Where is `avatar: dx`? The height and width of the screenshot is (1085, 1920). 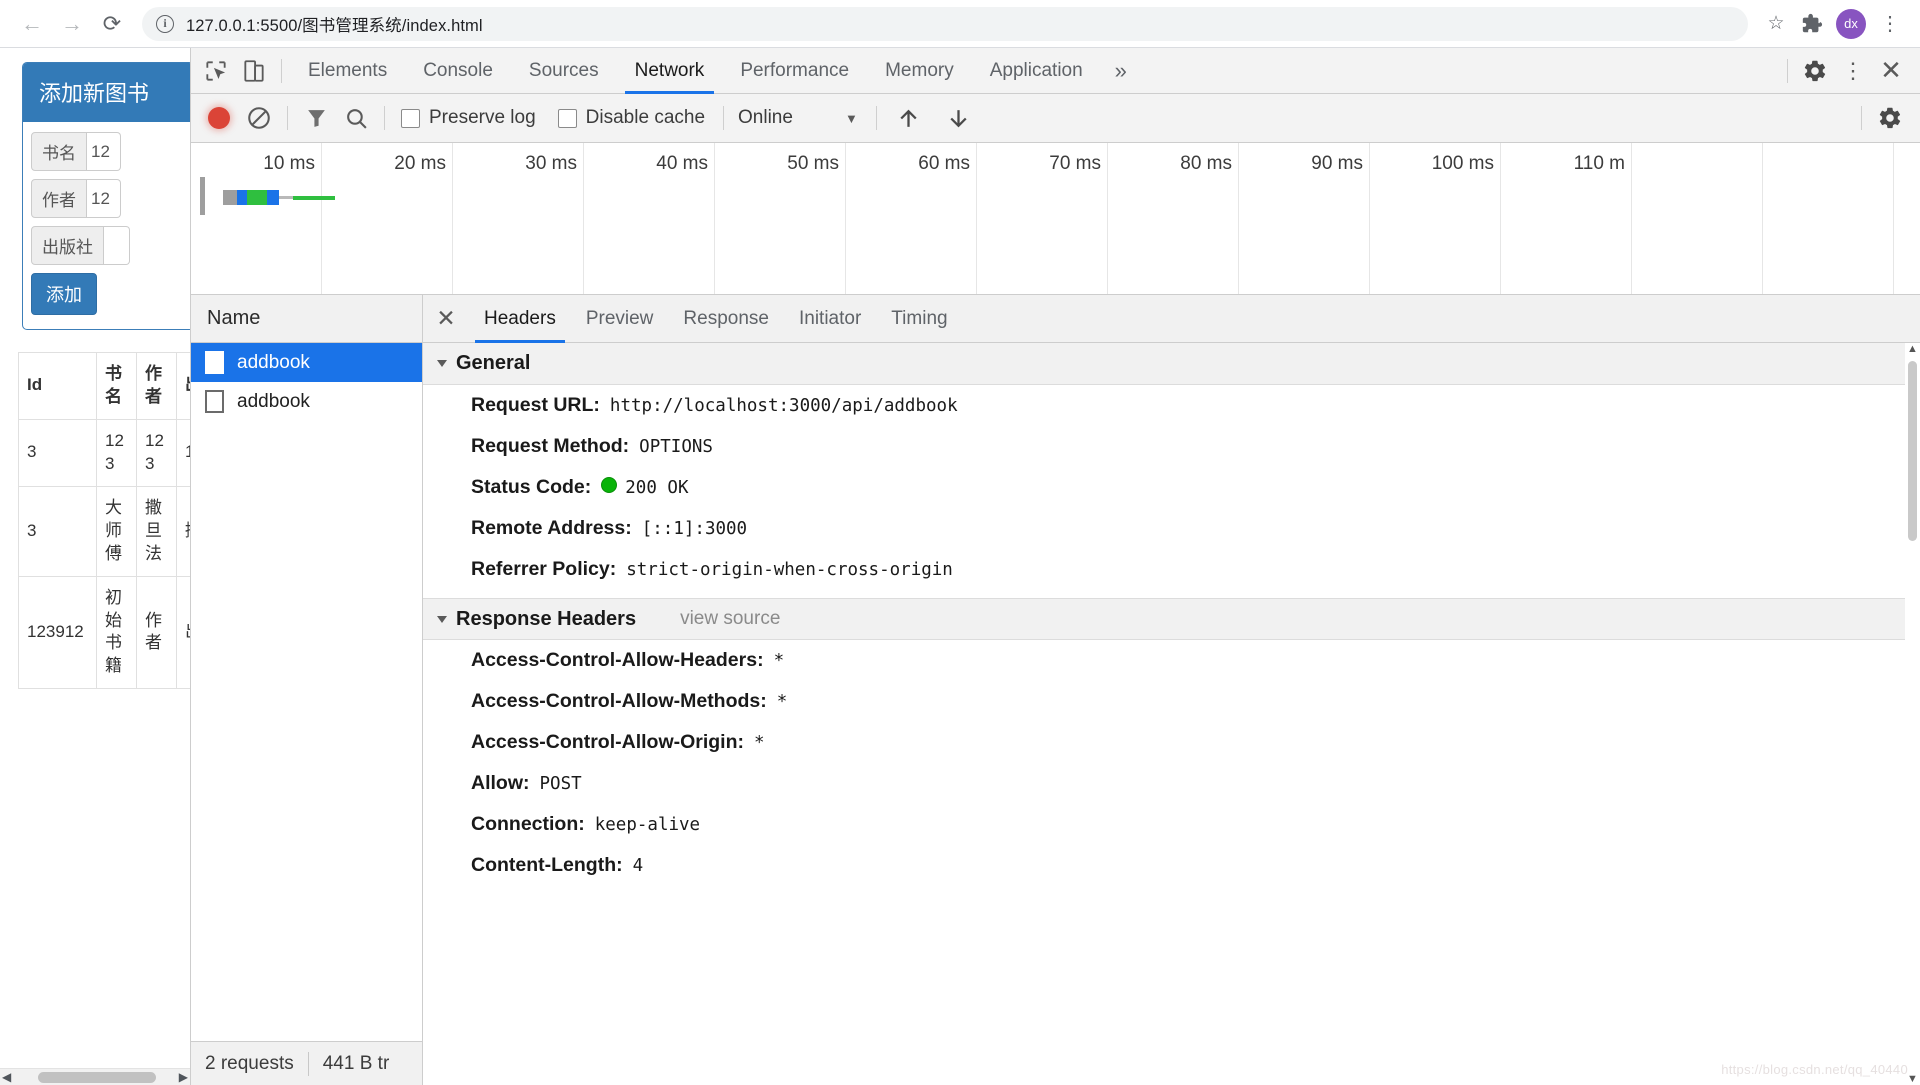 avatar: dx is located at coordinates (1851, 23).